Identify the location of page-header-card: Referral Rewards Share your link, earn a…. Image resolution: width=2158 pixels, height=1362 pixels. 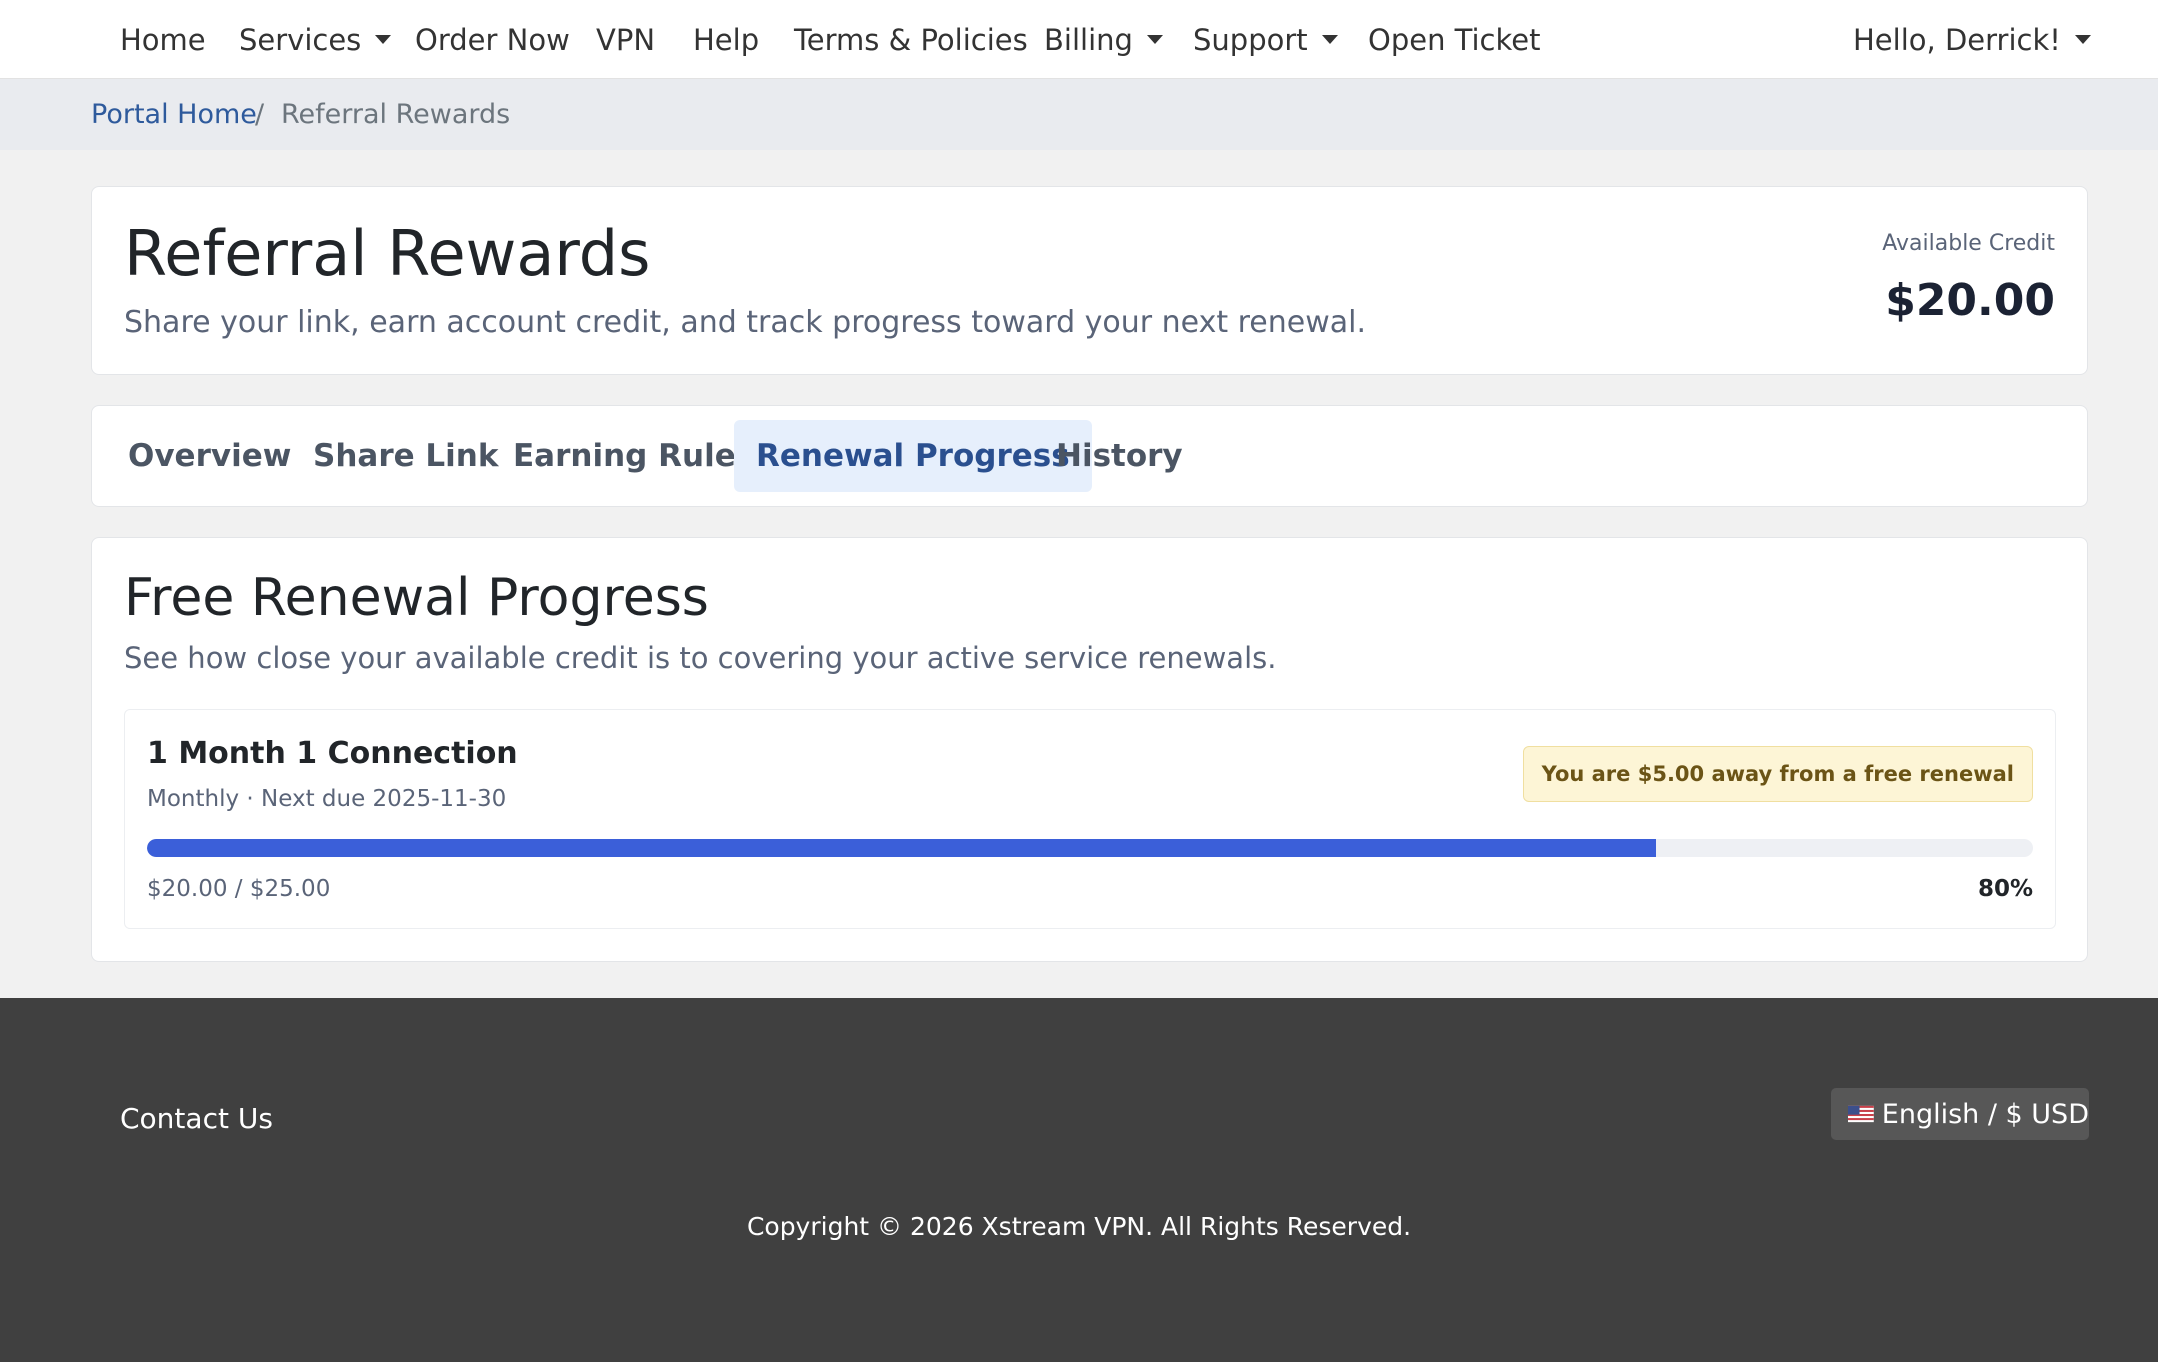
(1089, 280).